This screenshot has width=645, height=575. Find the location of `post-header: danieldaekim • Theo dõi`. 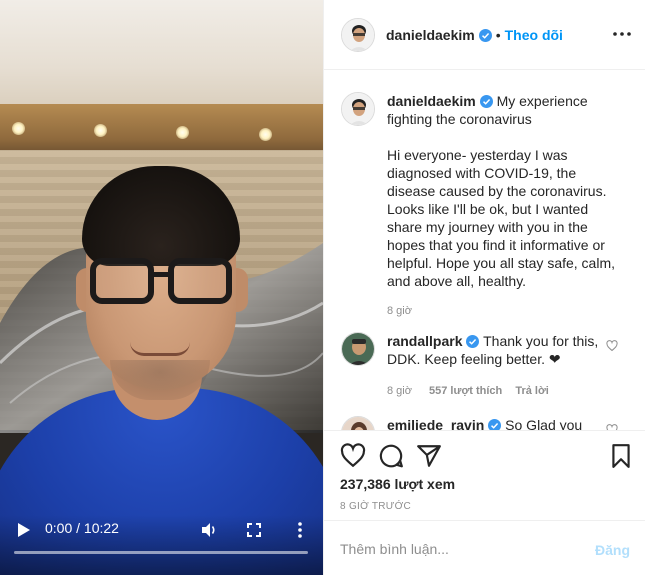

post-header: danieldaekim • Theo dõi is located at coordinates (484, 35).